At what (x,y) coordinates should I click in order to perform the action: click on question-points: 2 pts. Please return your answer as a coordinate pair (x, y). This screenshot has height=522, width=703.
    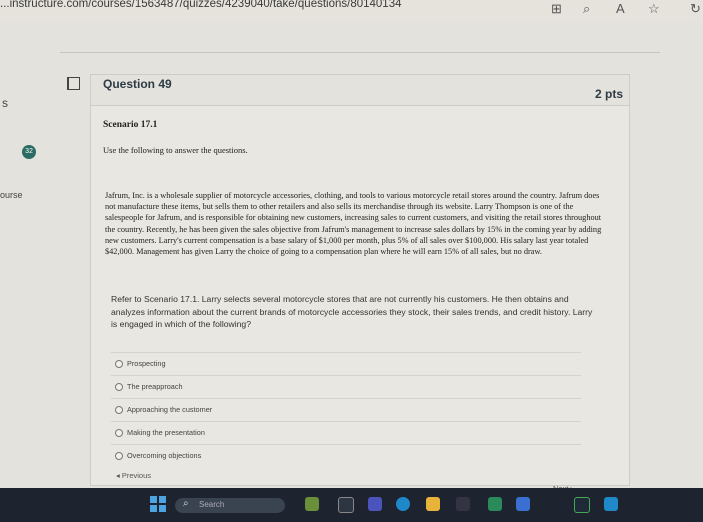
    Looking at the image, I should click on (609, 94).